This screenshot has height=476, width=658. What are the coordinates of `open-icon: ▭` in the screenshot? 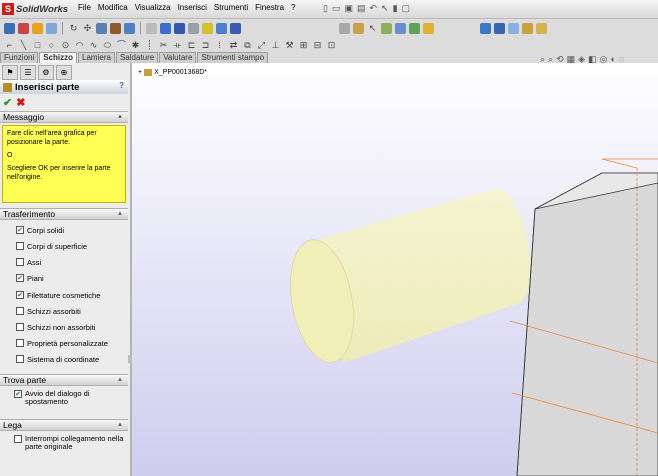 It's located at (336, 9).